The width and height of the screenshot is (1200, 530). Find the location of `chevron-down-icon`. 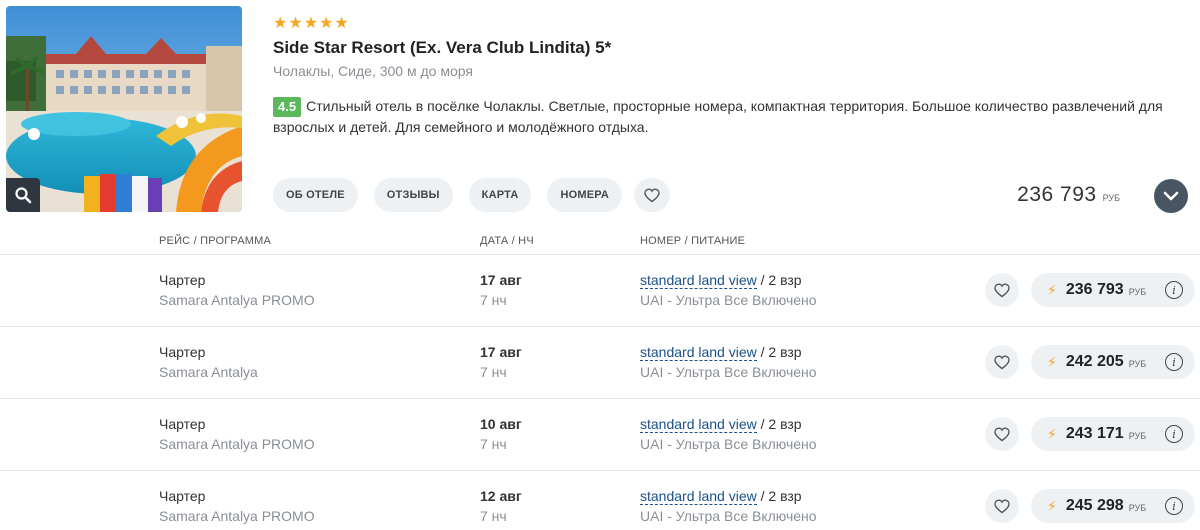

chevron-down-icon is located at coordinates (1171, 196).